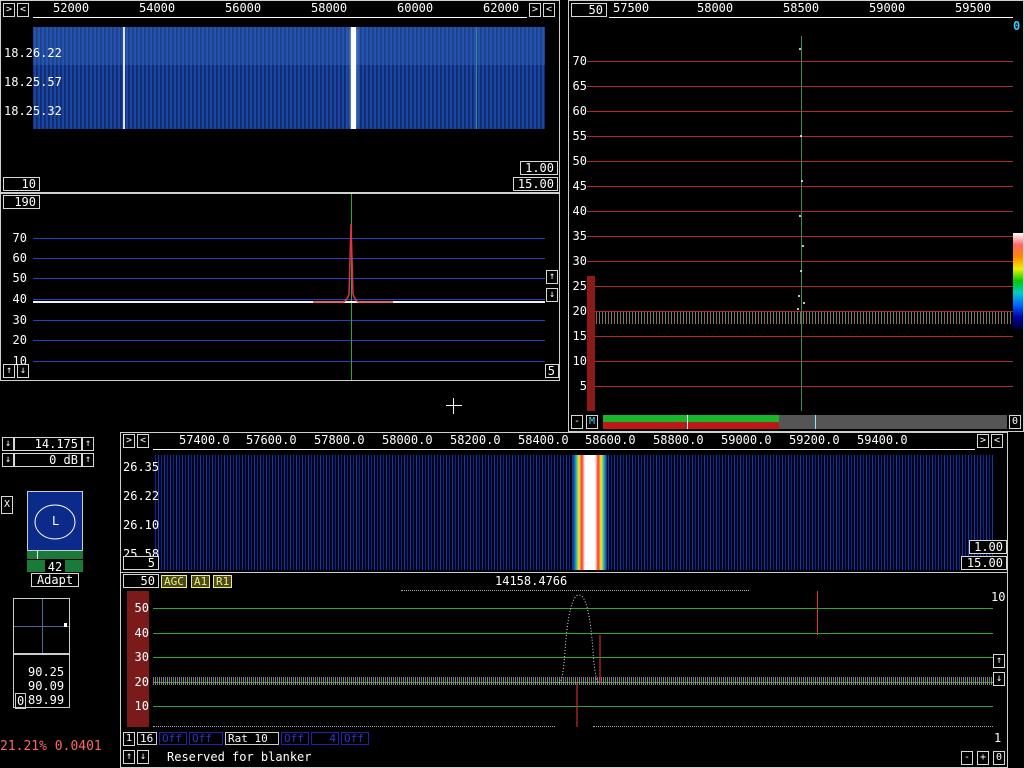 The width and height of the screenshot is (1024, 768). Describe the element at coordinates (573, 512) in the screenshot. I see `bb-waterfall` at that location.